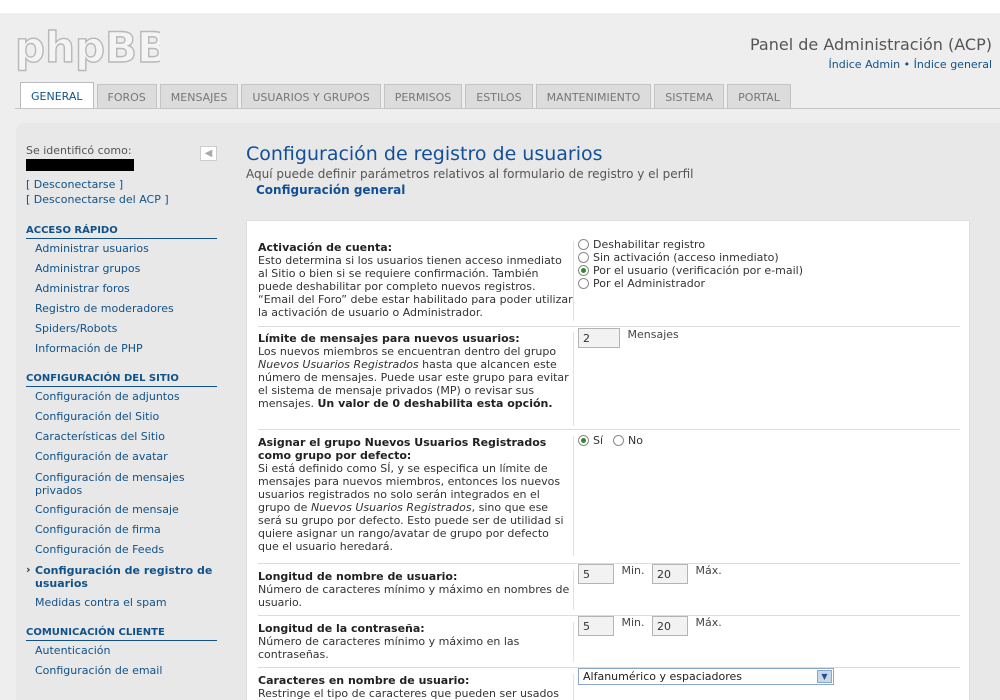  I want to click on sidebar-item-site-features: Características del Sitio, so click(123, 437).